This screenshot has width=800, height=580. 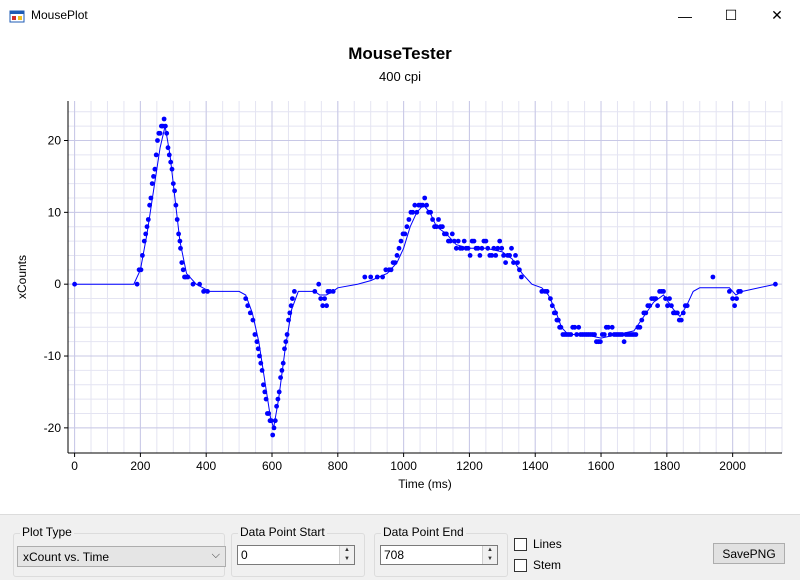 I want to click on x-tick-label: 1400, so click(x=535, y=466).